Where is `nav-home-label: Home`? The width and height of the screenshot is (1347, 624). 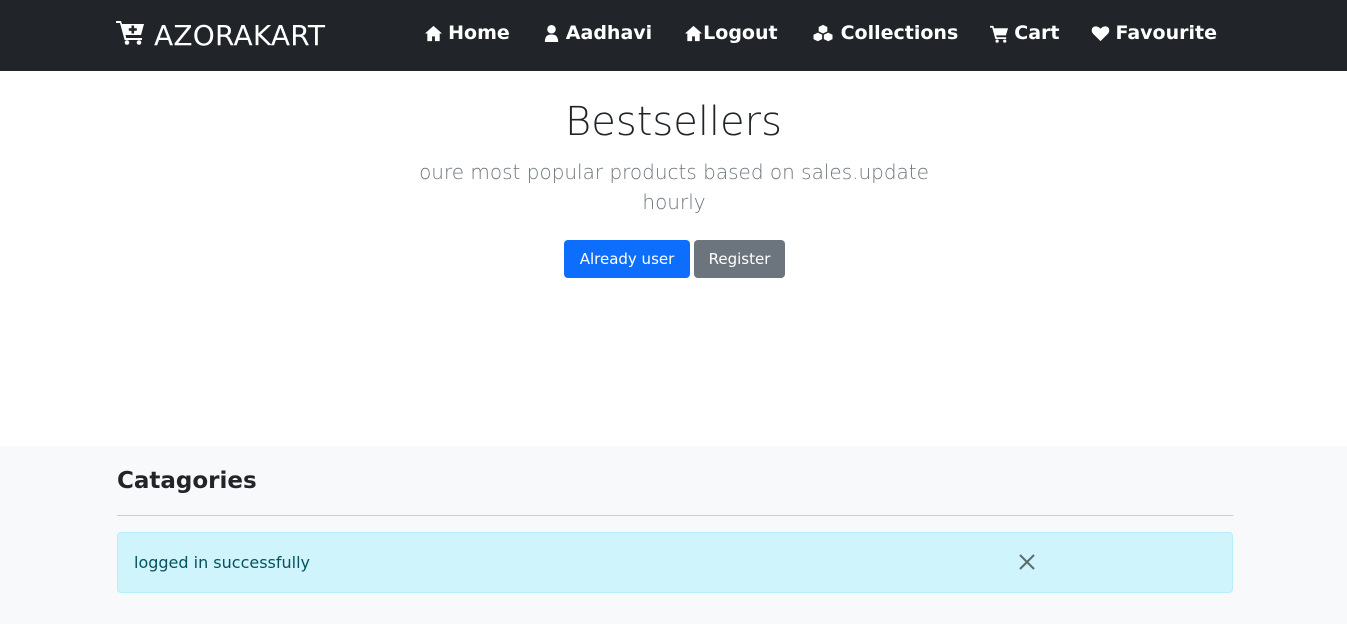
nav-home-label: Home is located at coordinates (479, 33).